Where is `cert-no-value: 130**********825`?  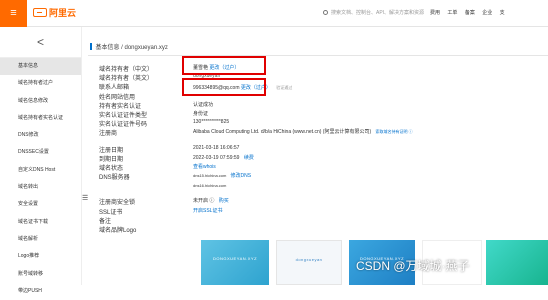
cert-no-value: 130**********825 is located at coordinates (211, 122).